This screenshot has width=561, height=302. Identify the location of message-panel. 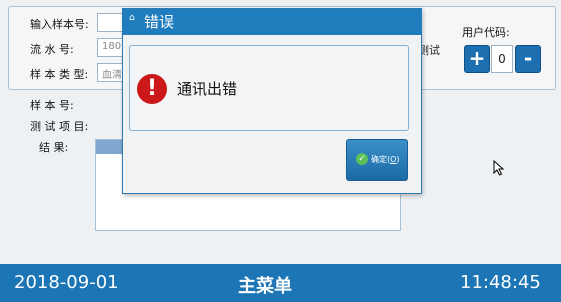
(269, 88).